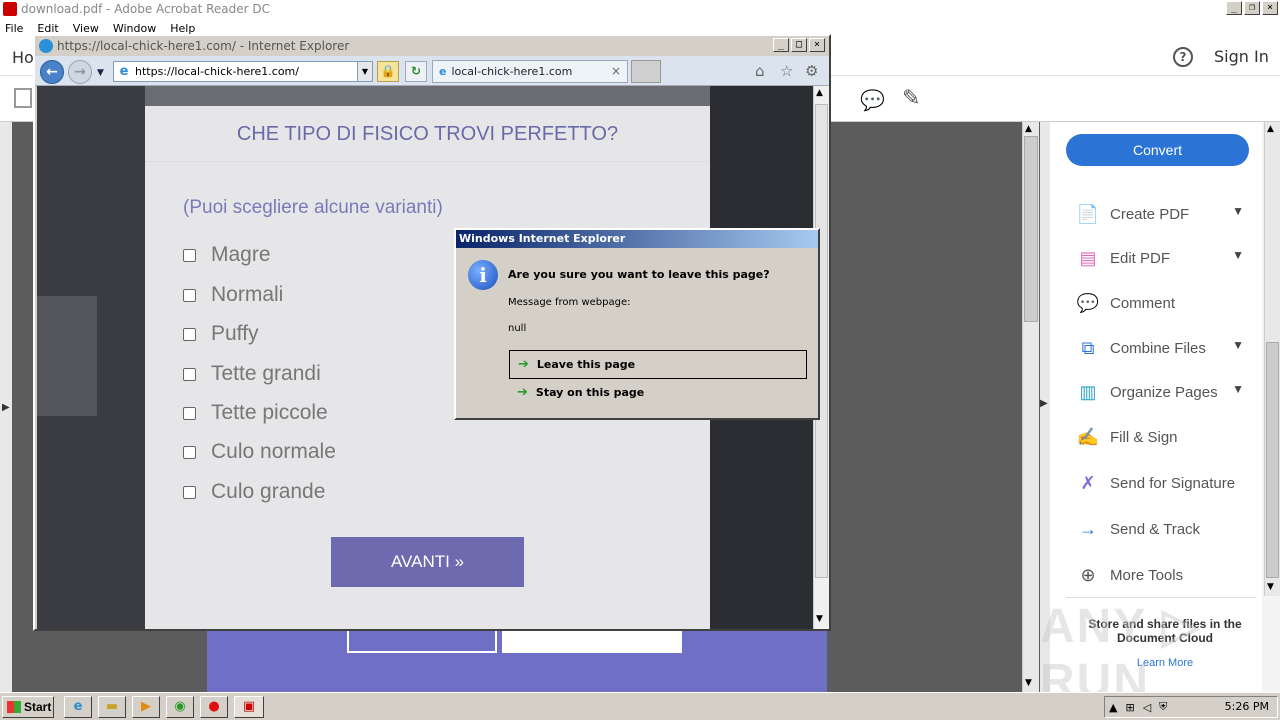  What do you see at coordinates (1166, 529) in the screenshot?
I see `tool-send-track: → Send & Track` at bounding box center [1166, 529].